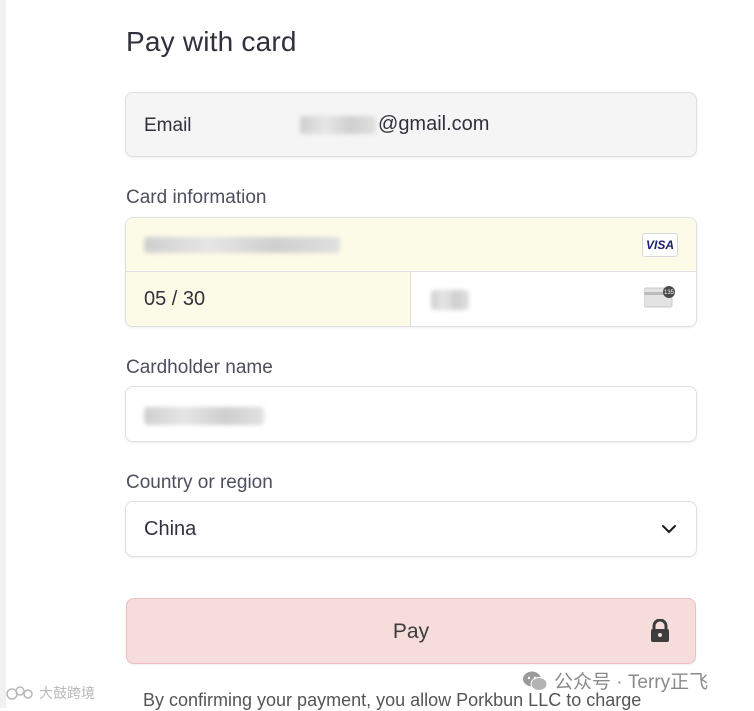 This screenshot has height=711, width=754. I want to click on watermark-right-text: 公众号 · Terry正飞, so click(631, 682).